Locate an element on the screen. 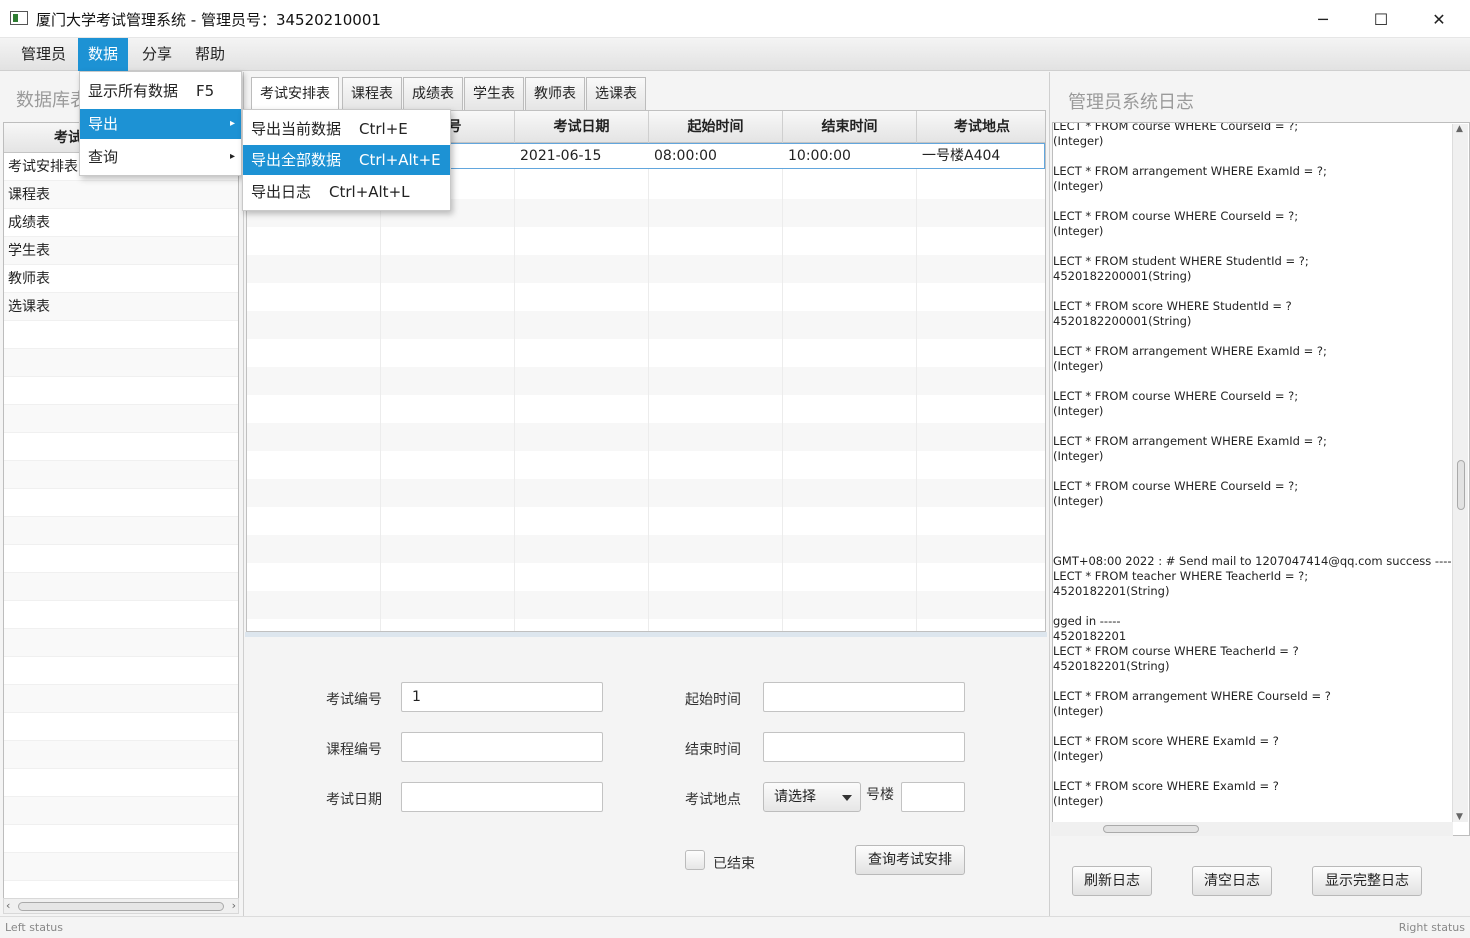 The image size is (1470, 938). ended-checkbox is located at coordinates (695, 860).